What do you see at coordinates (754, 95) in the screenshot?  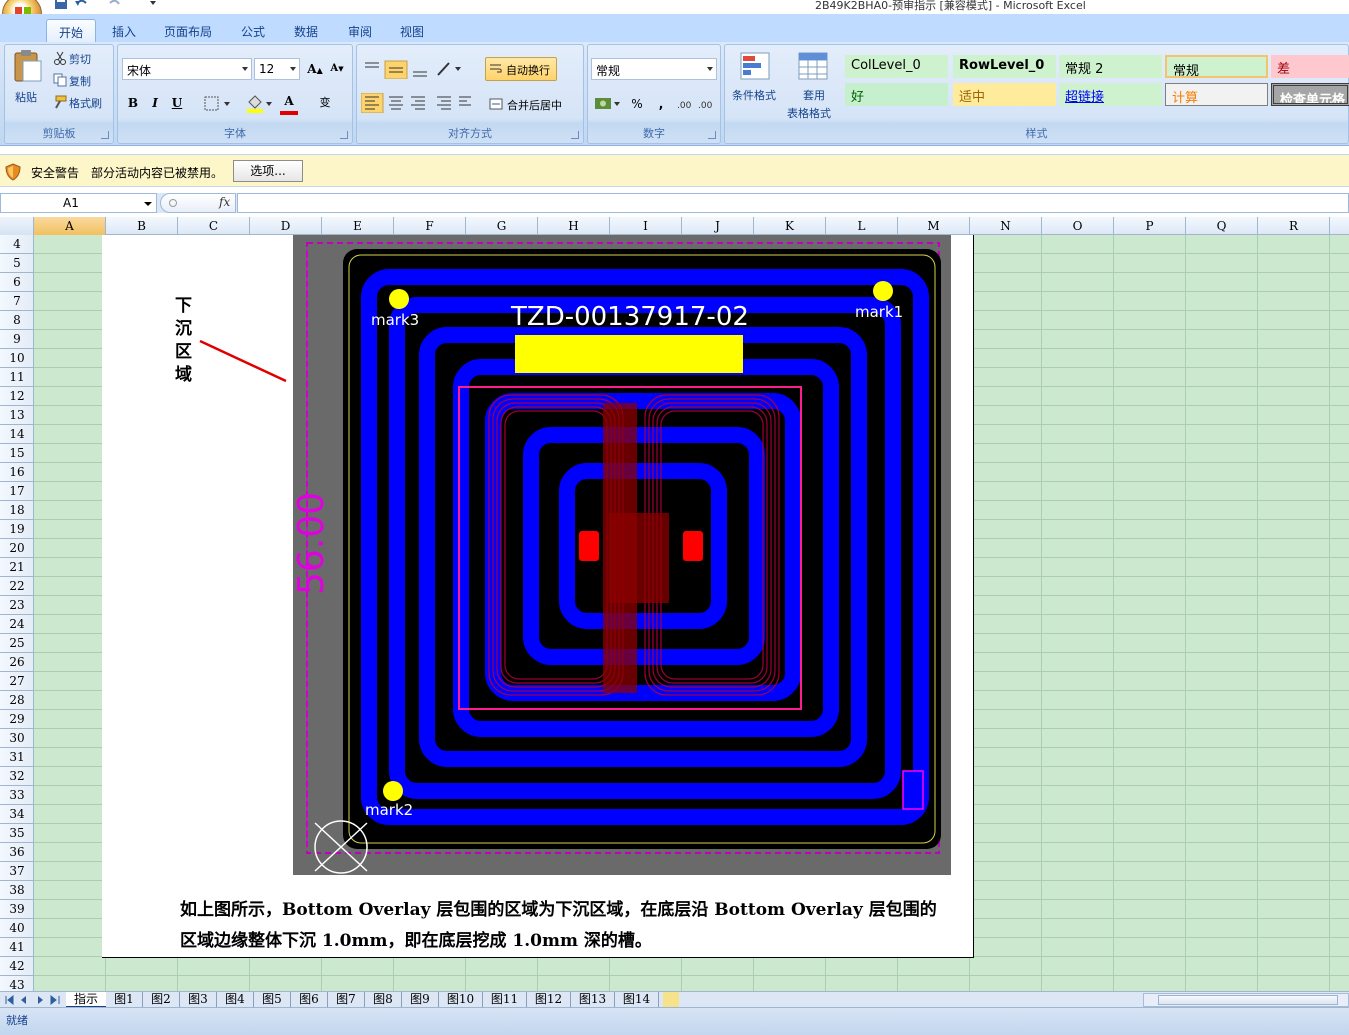 I see `conditional-format-button: 条件格式` at bounding box center [754, 95].